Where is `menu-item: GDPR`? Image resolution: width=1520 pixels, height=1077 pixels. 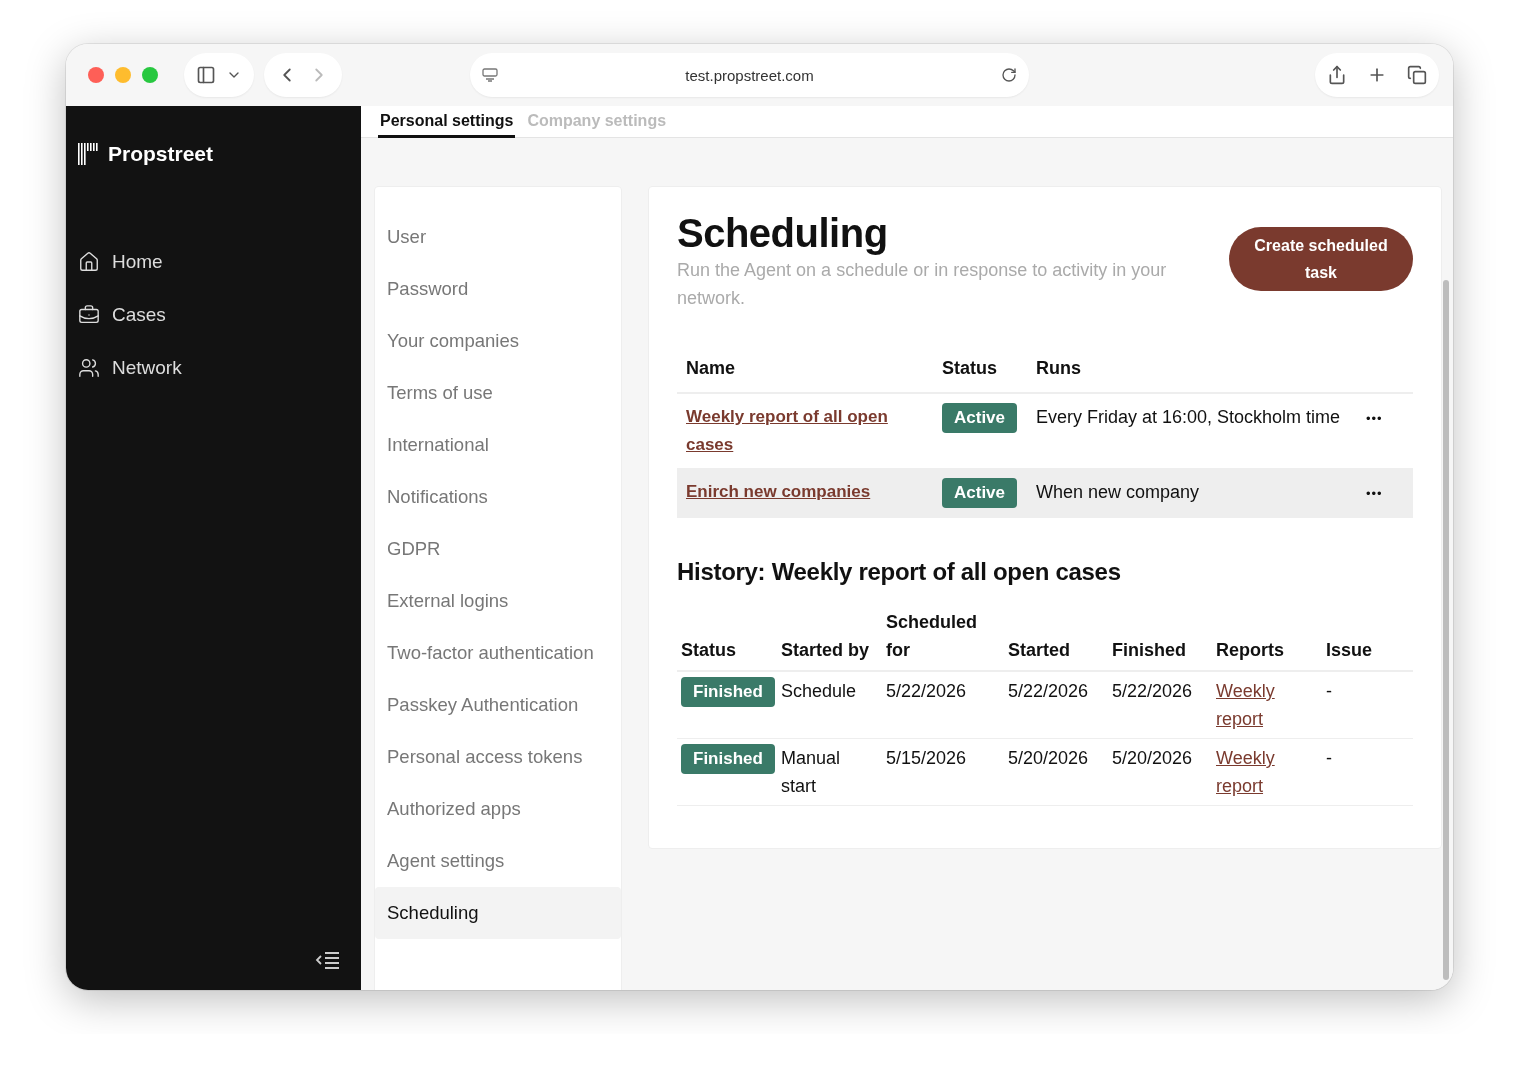 menu-item: GDPR is located at coordinates (498, 549).